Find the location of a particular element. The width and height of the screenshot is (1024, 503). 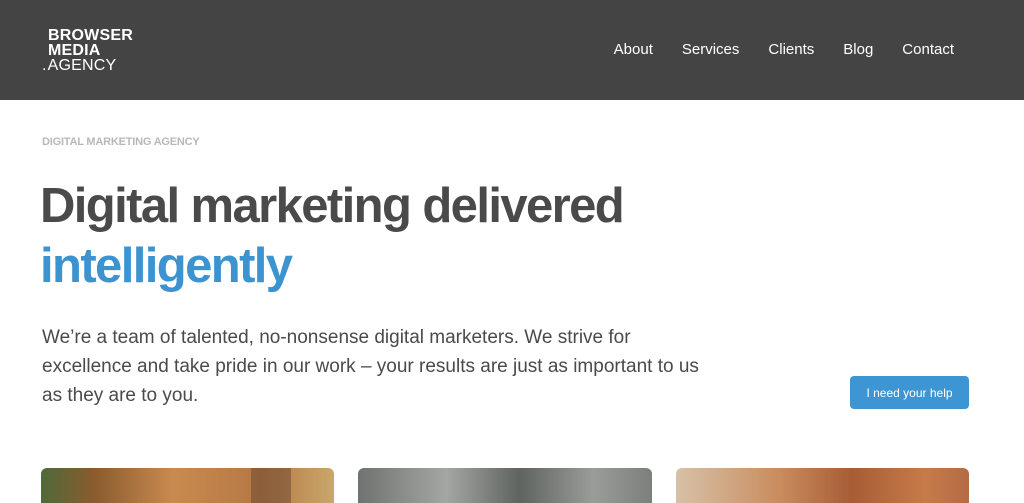

hero-headline-main: Digital marketing delivered is located at coordinates (332, 206).